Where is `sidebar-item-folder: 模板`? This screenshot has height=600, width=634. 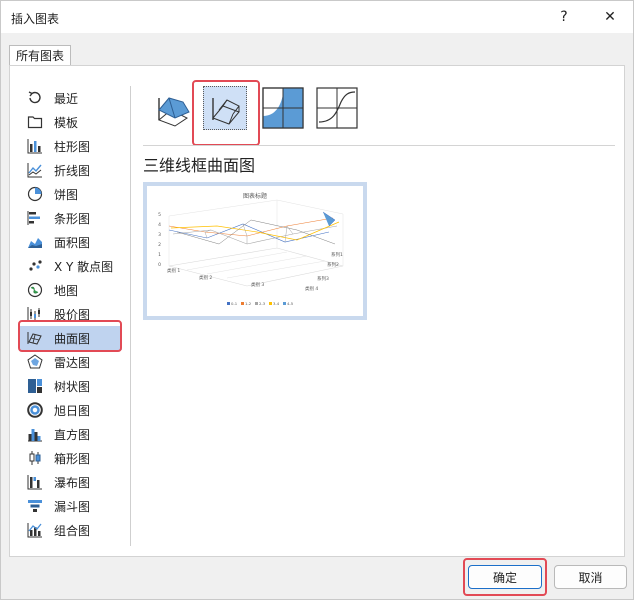
sidebar-item-folder: 模板 is located at coordinates (71, 122).